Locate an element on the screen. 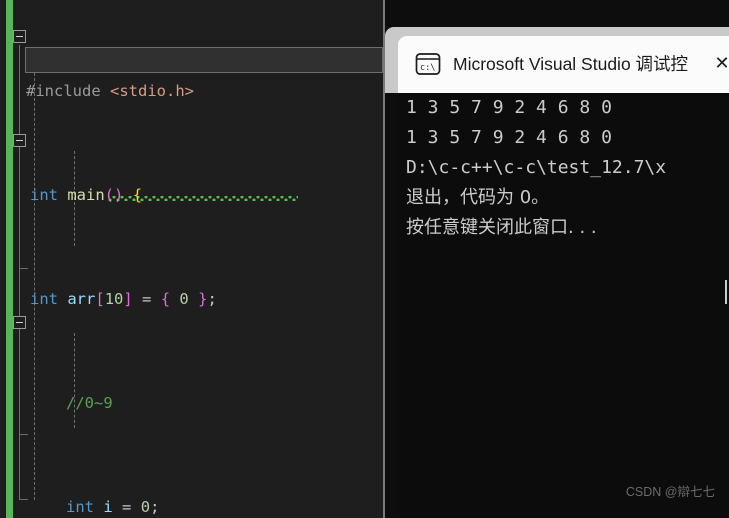 The image size is (729, 518). code-line-5: int i = 0; is located at coordinates (113, 507).